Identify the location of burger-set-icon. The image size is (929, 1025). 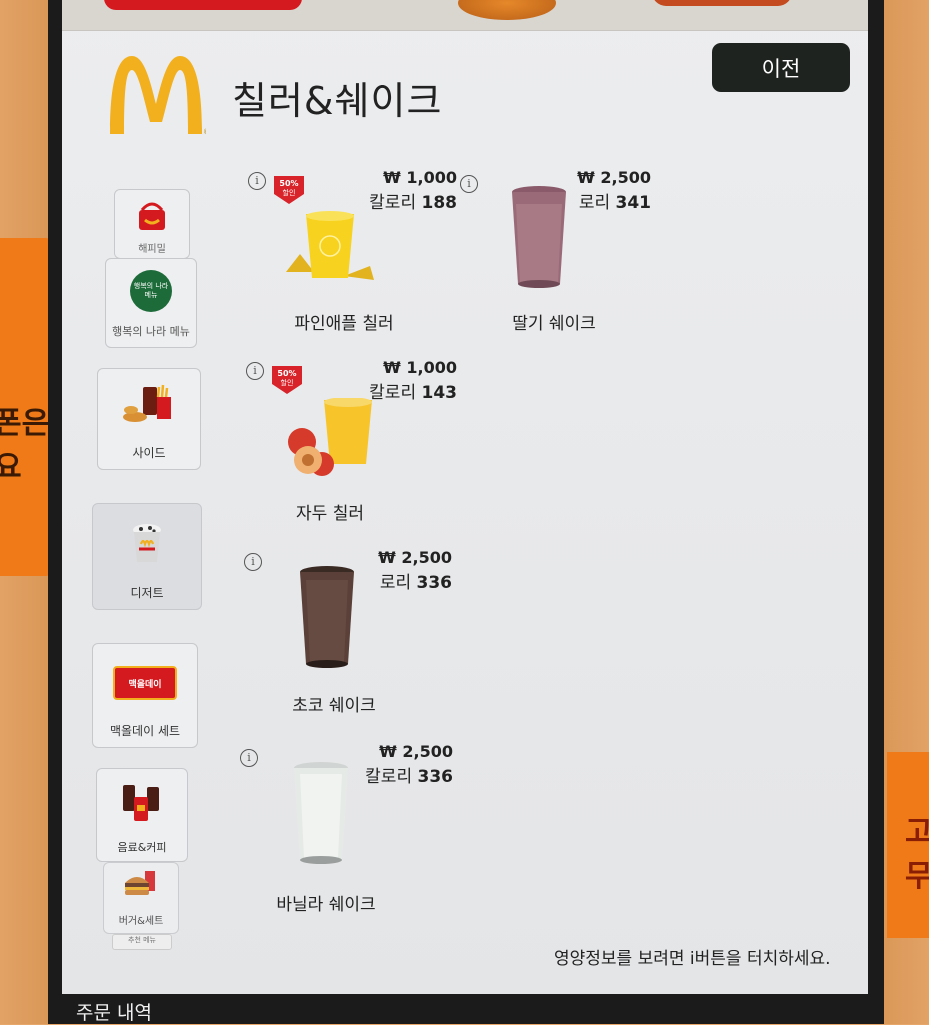
(140, 883).